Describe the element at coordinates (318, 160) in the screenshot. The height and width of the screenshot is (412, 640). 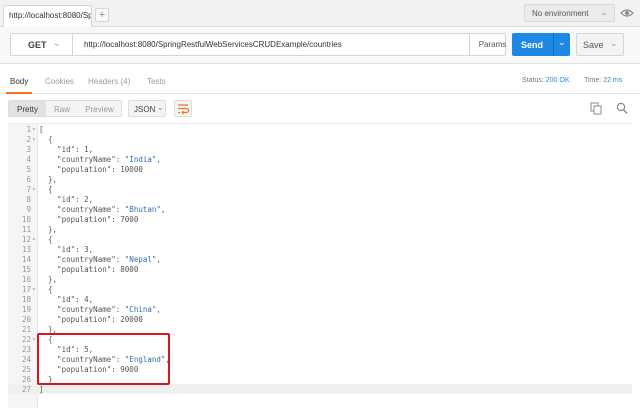
I see `code-line: 4 "countryName": "India",` at that location.